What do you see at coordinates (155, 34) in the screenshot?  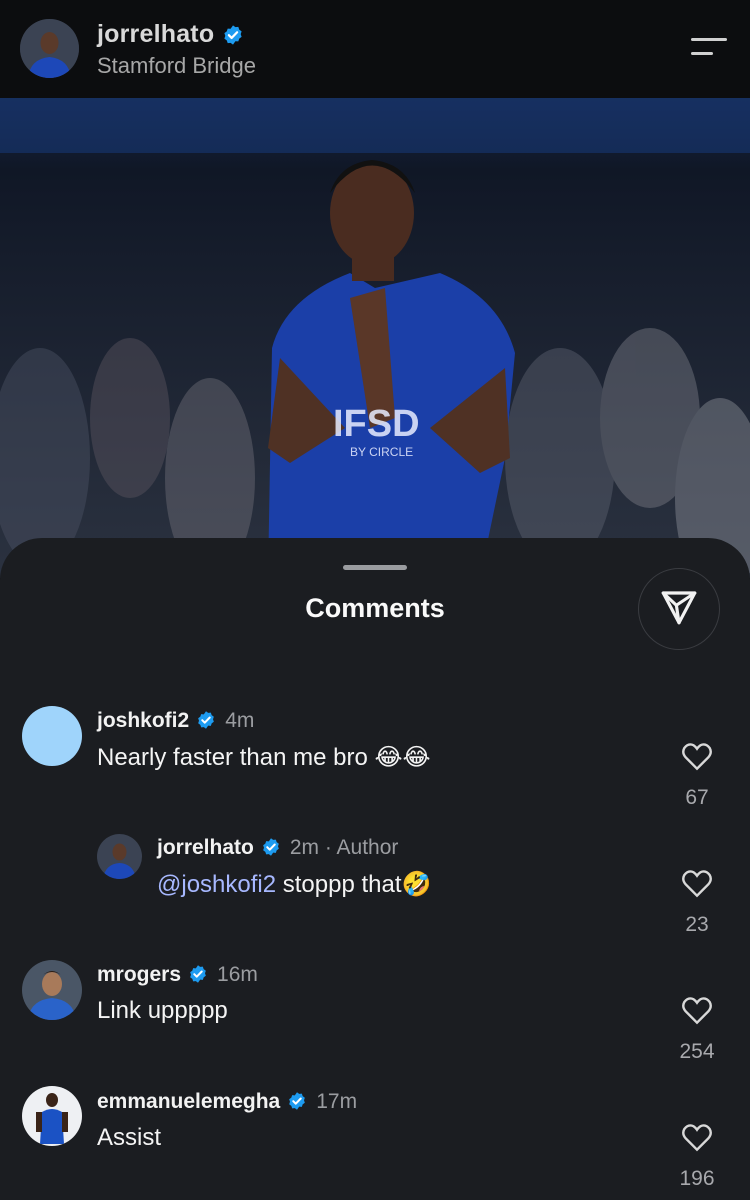 I see `author-username: jorrelhato` at bounding box center [155, 34].